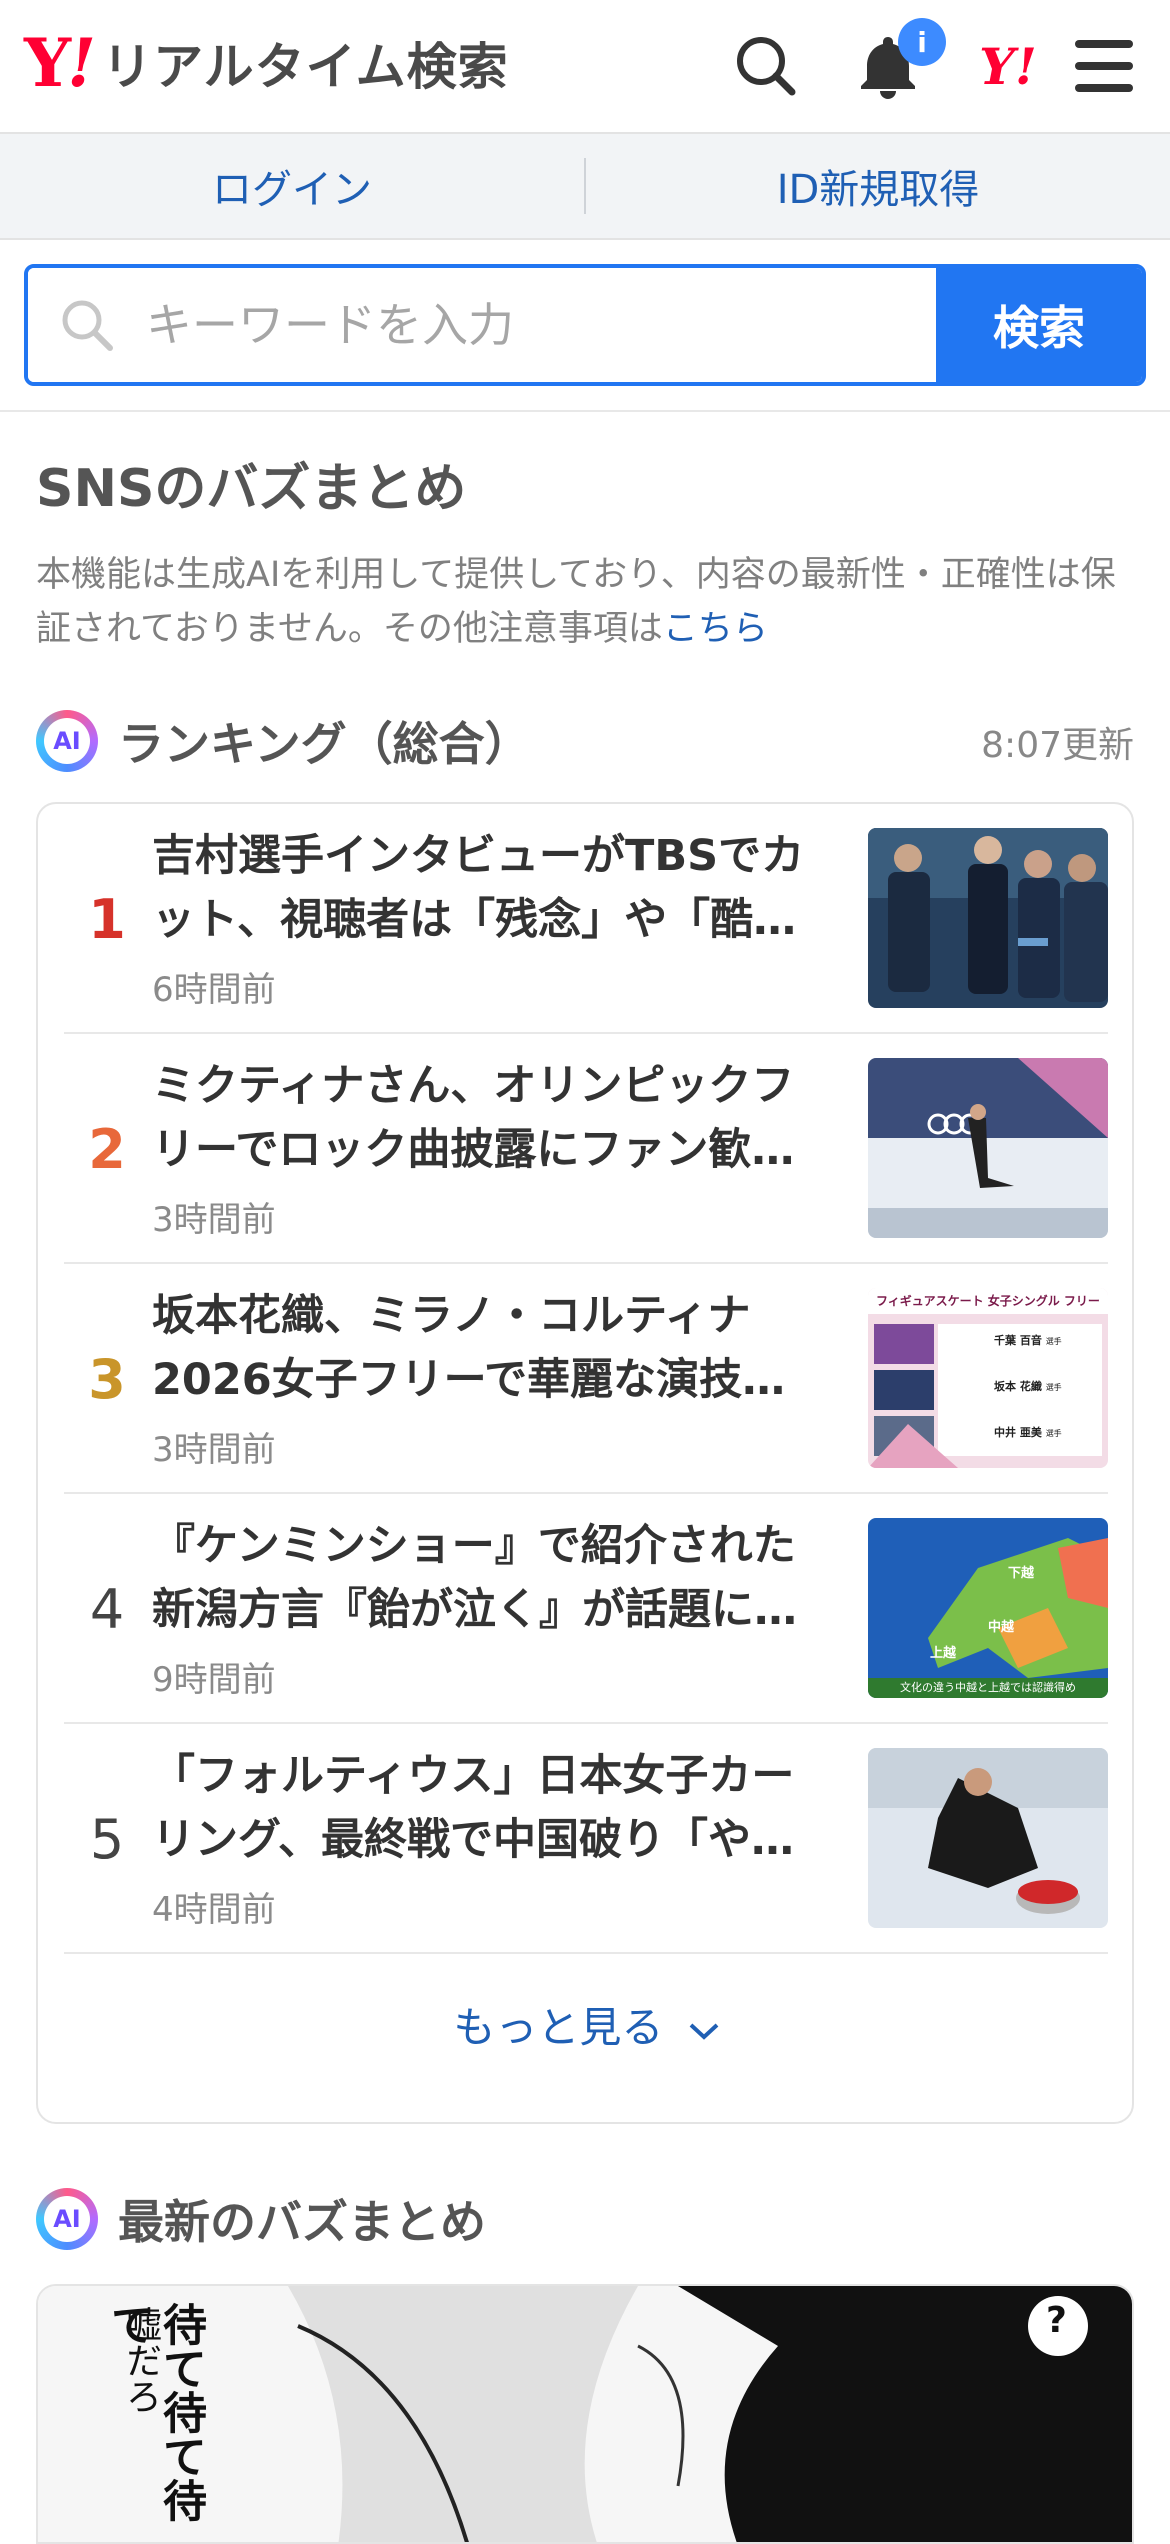 The image size is (1170, 2544). Describe the element at coordinates (988, 1687) in the screenshot. I see `map-caption: 文化の違う中越と上越では認識得め` at that location.